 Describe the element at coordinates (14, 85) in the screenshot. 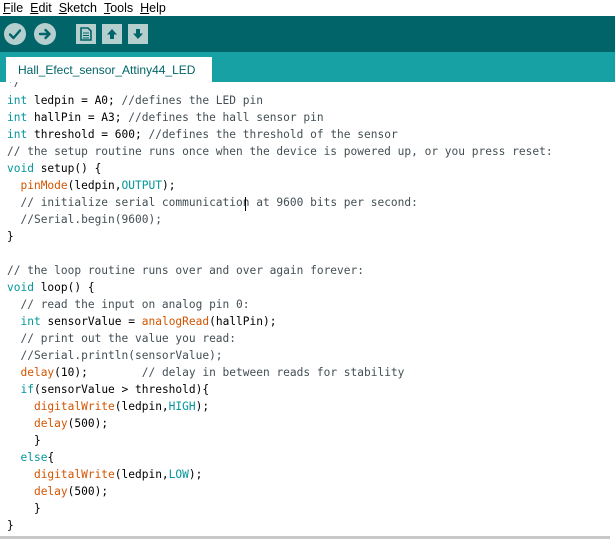

I see `code-line-1: */` at that location.